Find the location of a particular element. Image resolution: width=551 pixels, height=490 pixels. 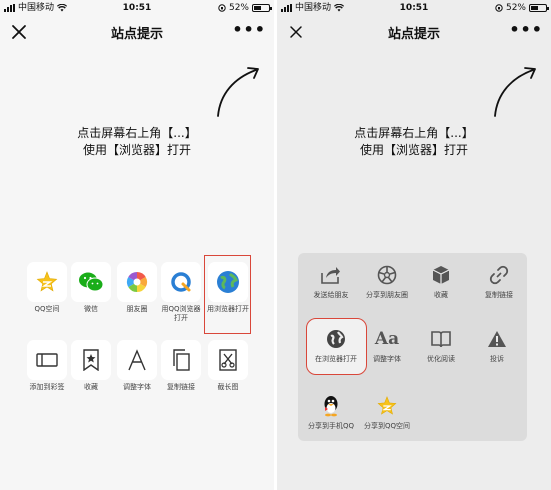

menu-copy-link: 复制链接 is located at coordinates (499, 281).